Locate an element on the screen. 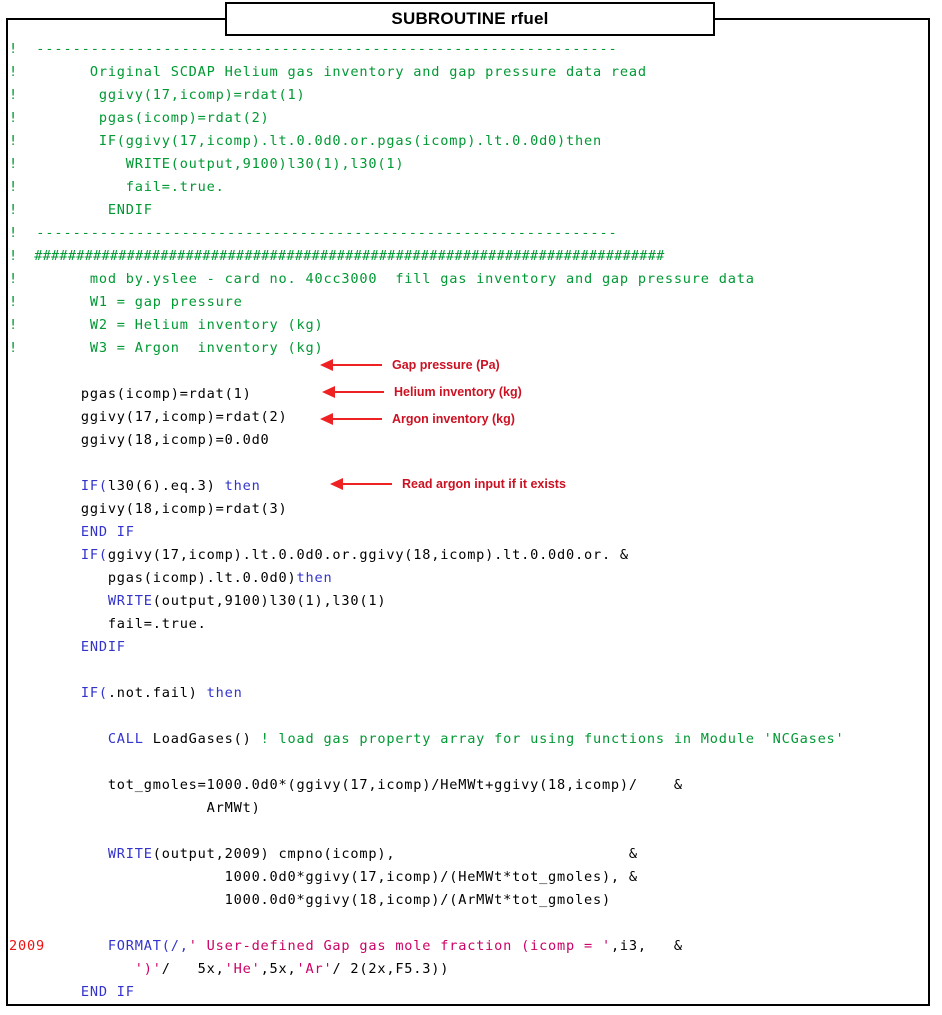 The width and height of the screenshot is (942, 1015). code-span: FORMAT(/, is located at coordinates (116, 946).